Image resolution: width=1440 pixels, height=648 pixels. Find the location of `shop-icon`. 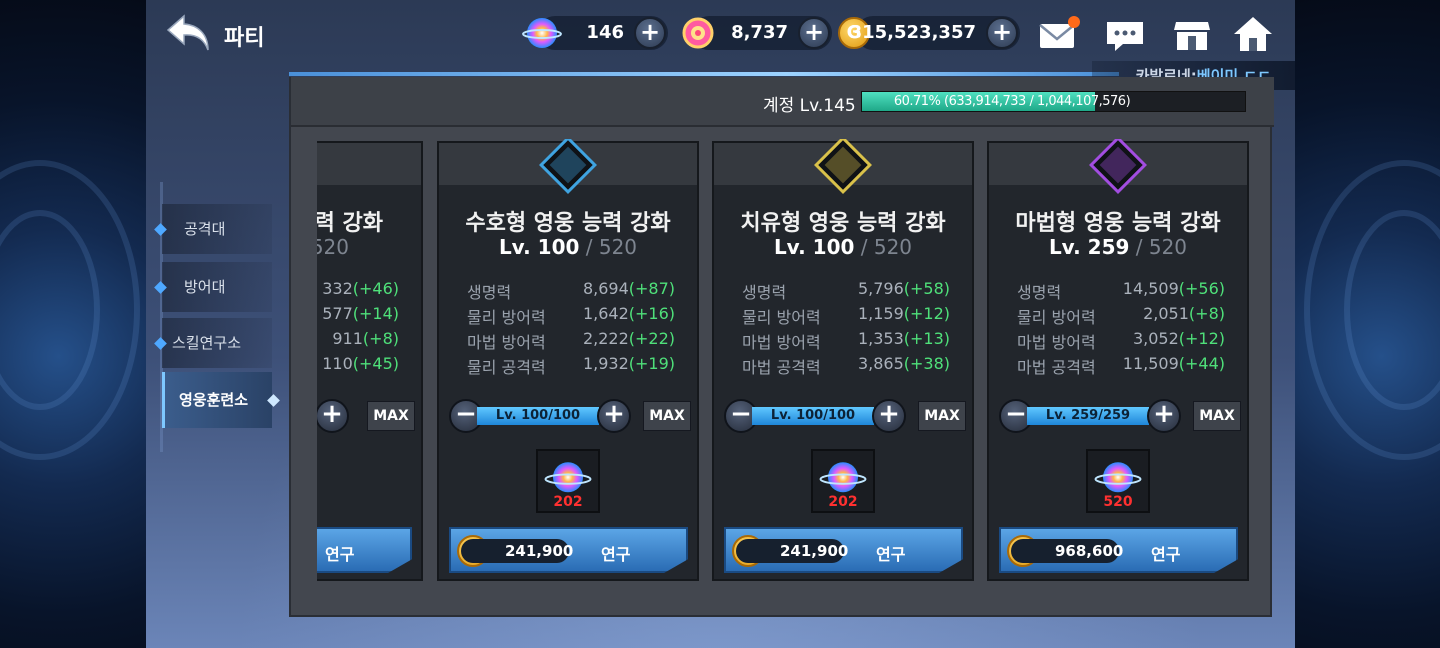

shop-icon is located at coordinates (1192, 34).